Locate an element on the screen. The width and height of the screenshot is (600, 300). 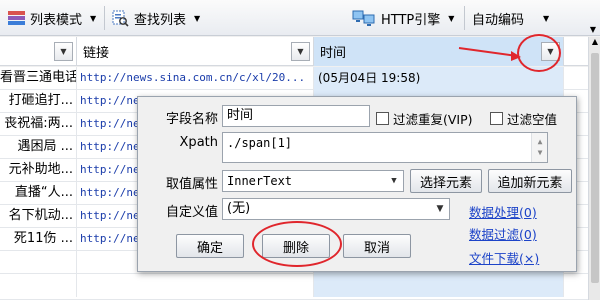
filter-empty-label: 过滤空值 is located at coordinates (532, 119).